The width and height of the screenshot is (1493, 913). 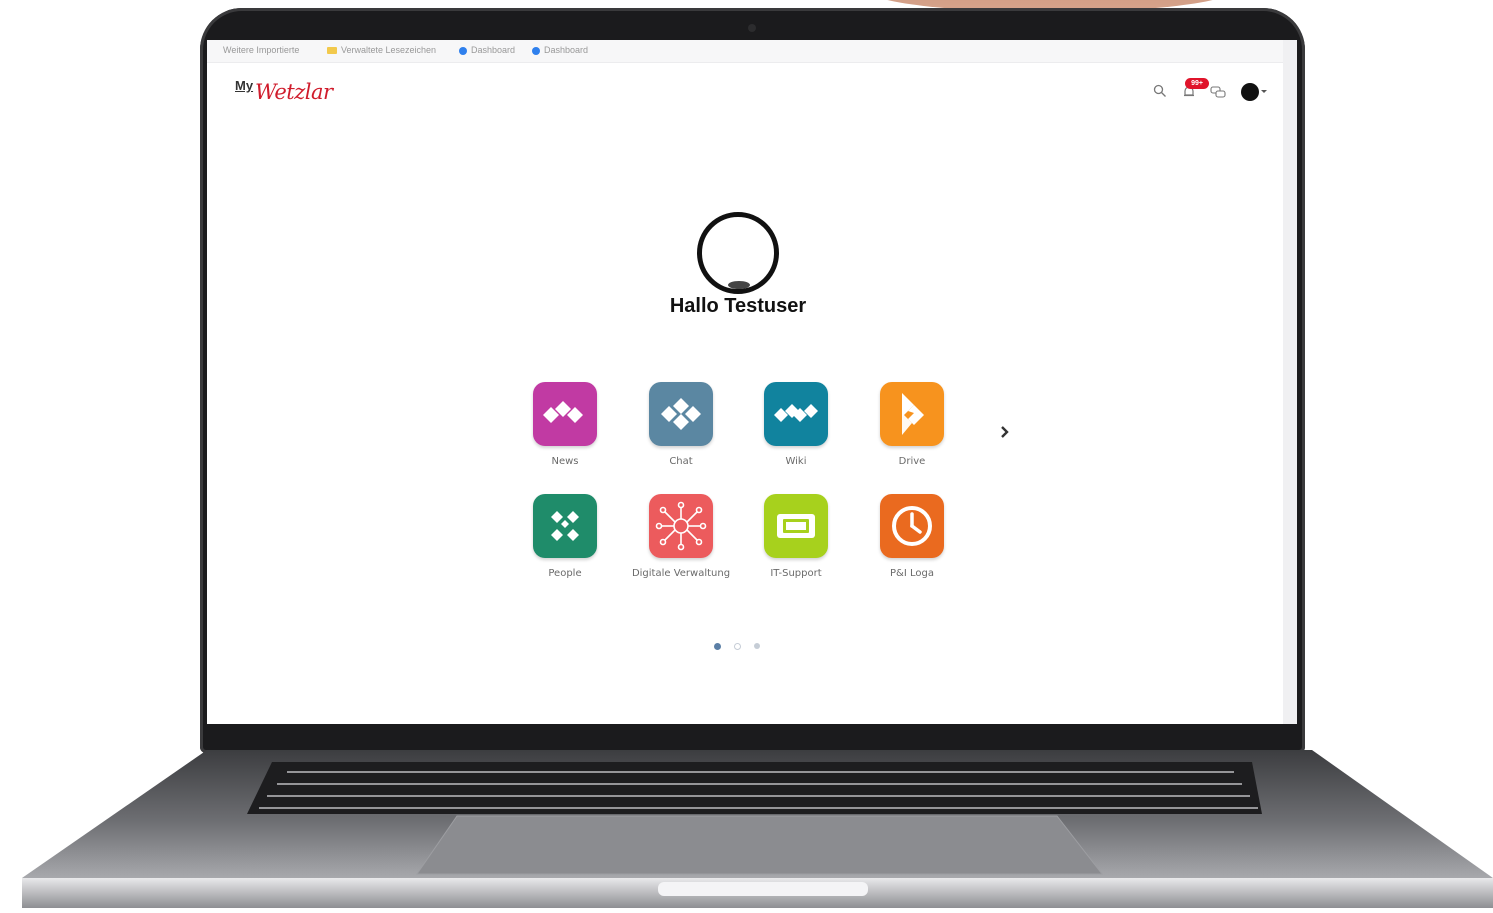 I want to click on app-pi-loga: P&I Loga, so click(x=912, y=536).